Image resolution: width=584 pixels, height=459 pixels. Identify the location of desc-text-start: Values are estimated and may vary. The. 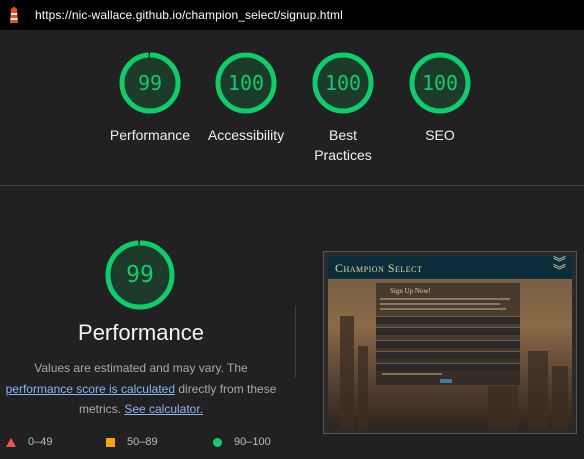
(141, 368).